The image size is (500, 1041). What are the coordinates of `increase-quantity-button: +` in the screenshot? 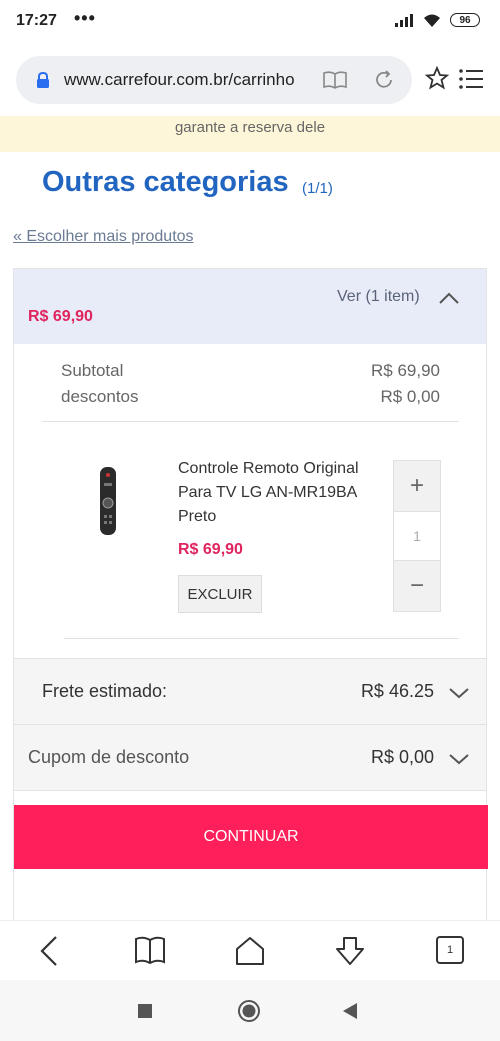 It's located at (417, 486).